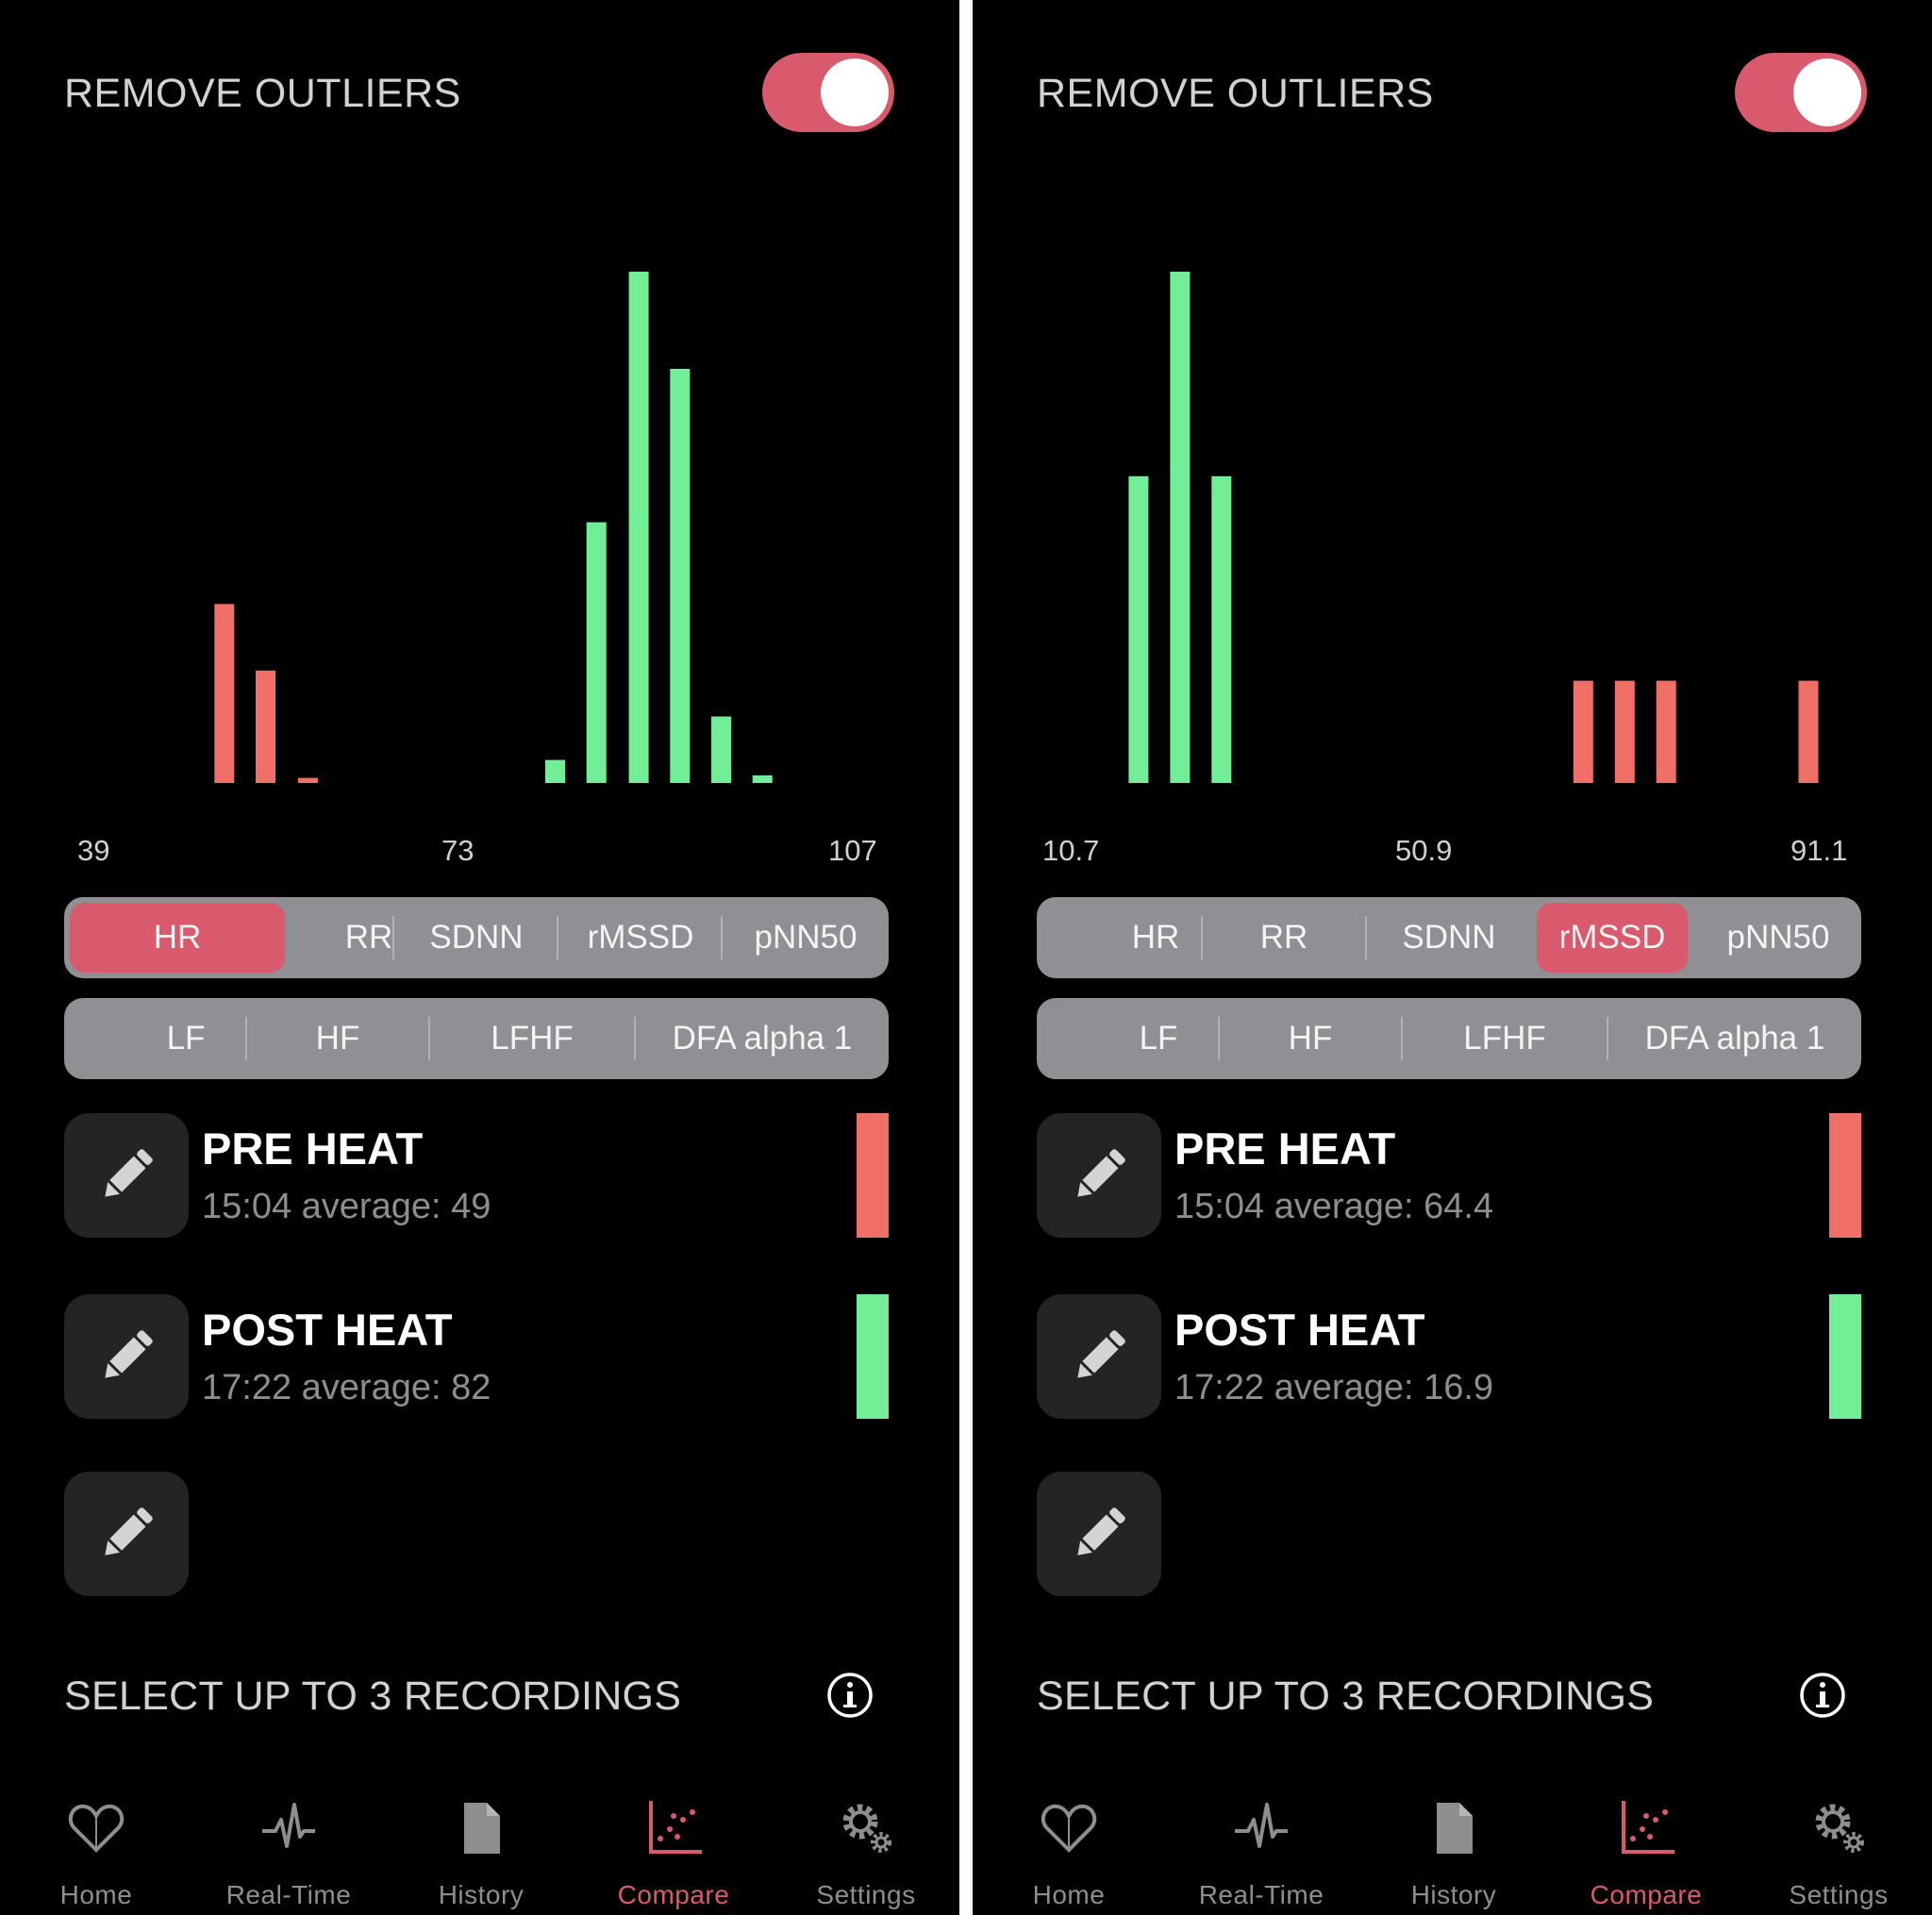 This screenshot has width=1932, height=1915. Describe the element at coordinates (288, 1894) in the screenshot. I see `tab-label: Real-Time` at that location.